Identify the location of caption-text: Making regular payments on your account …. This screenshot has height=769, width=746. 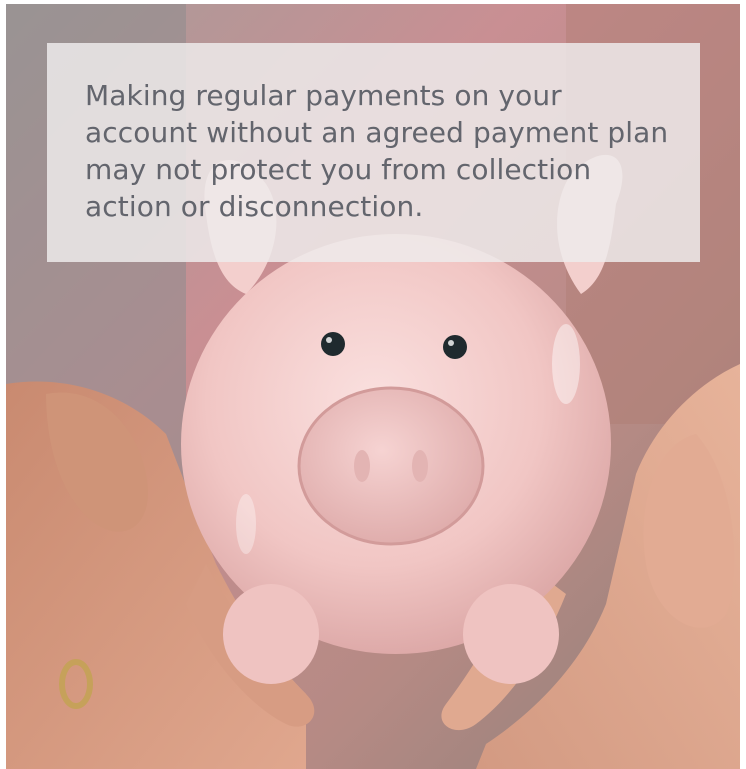
(377, 151).